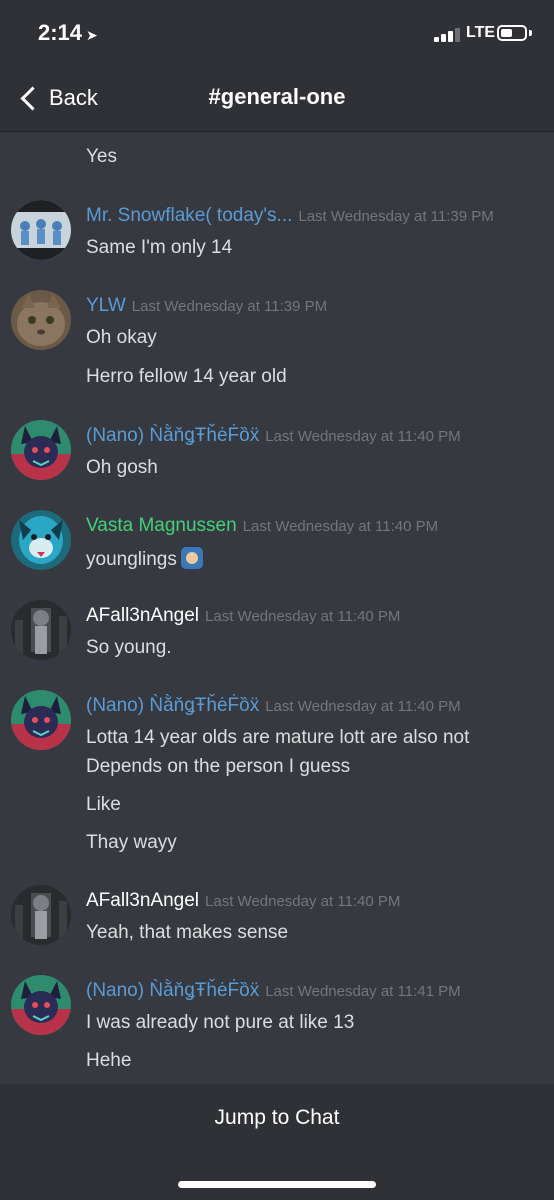 This screenshot has width=554, height=1200. Describe the element at coordinates (131, 842) in the screenshot. I see `message-text: Thay wayy` at that location.